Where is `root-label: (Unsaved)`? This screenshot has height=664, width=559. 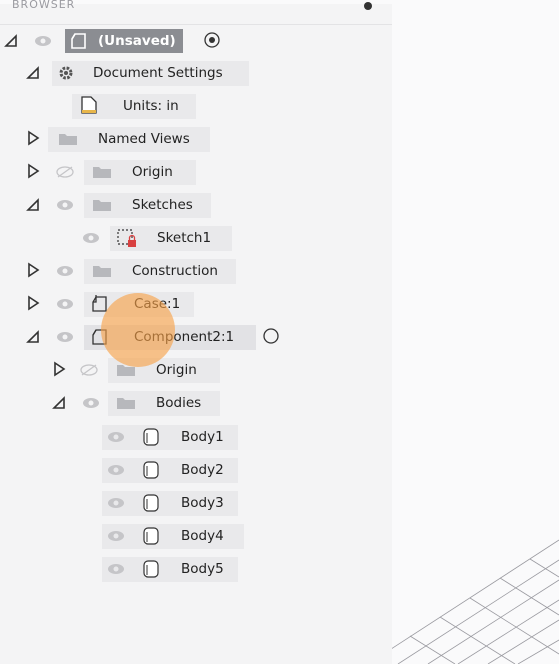
root-label: (Unsaved) is located at coordinates (137, 41).